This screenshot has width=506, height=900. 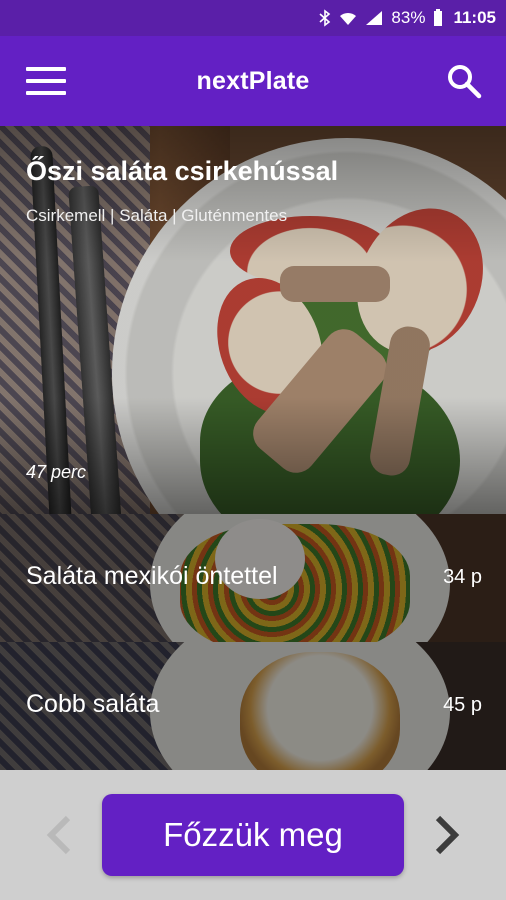 I want to click on recipe-time: 45 p, so click(x=462, y=705).